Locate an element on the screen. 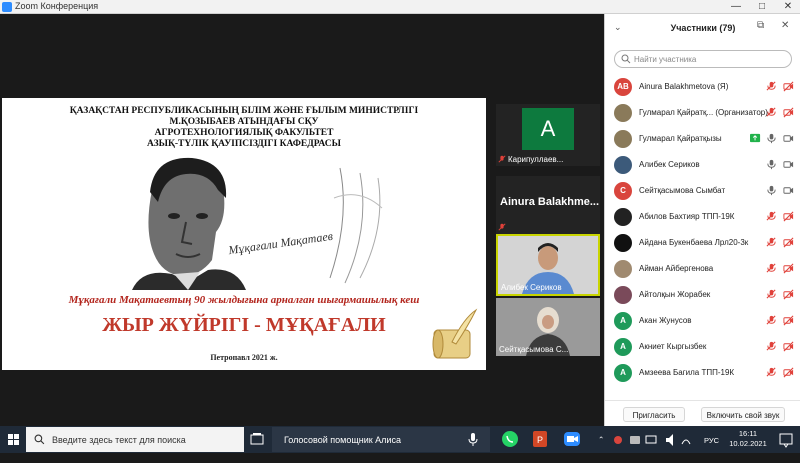  participant-row: Гулмарал Қайратқ... (Организатор) is located at coordinates (702, 113).